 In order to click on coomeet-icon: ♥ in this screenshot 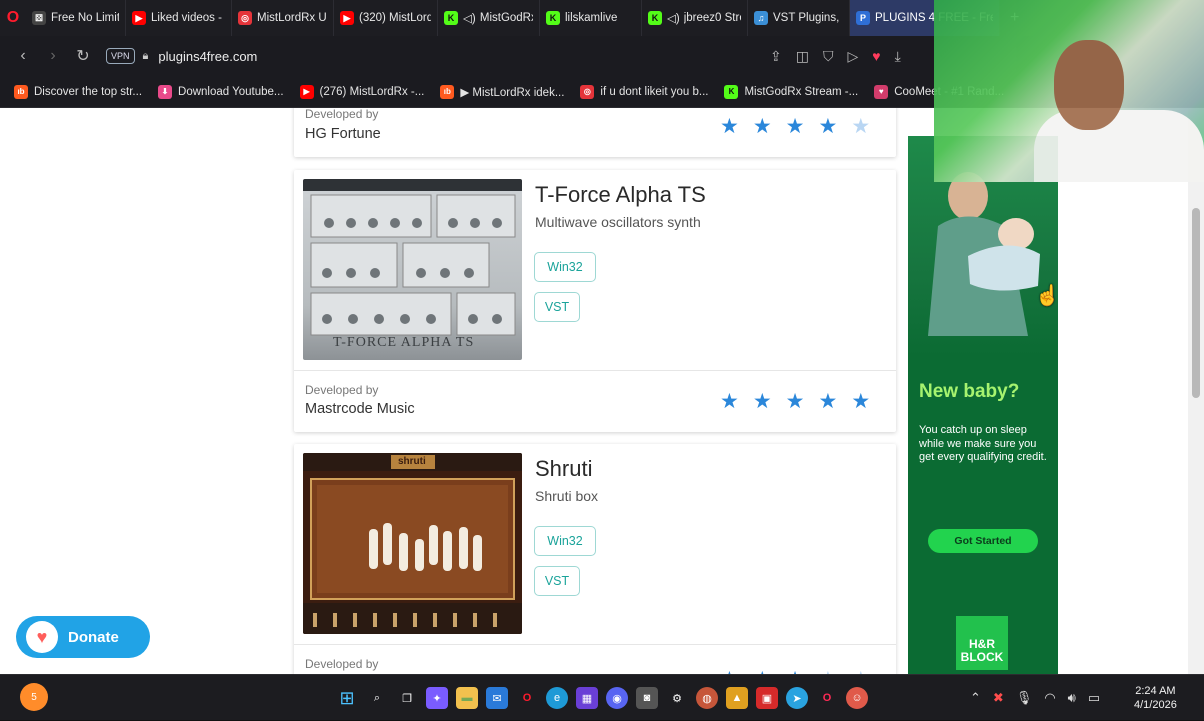, I will do `click(881, 91)`.